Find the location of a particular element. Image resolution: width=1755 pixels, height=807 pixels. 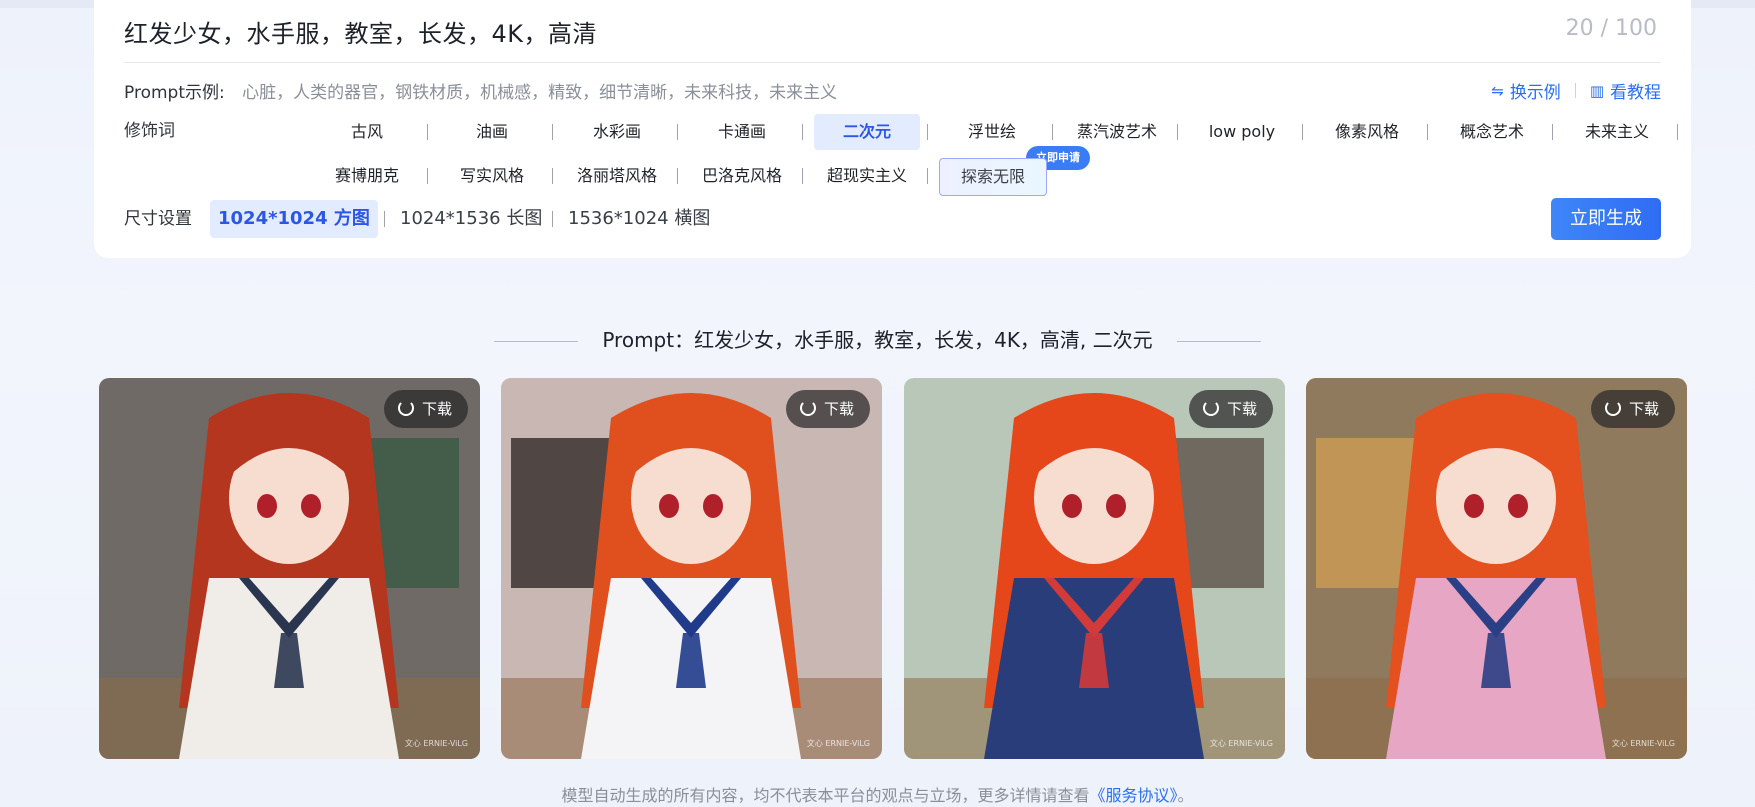

result-title: Prompt：红发少女，水手服，教室，长发，4K，高清, 二次元 is located at coordinates (877, 338).